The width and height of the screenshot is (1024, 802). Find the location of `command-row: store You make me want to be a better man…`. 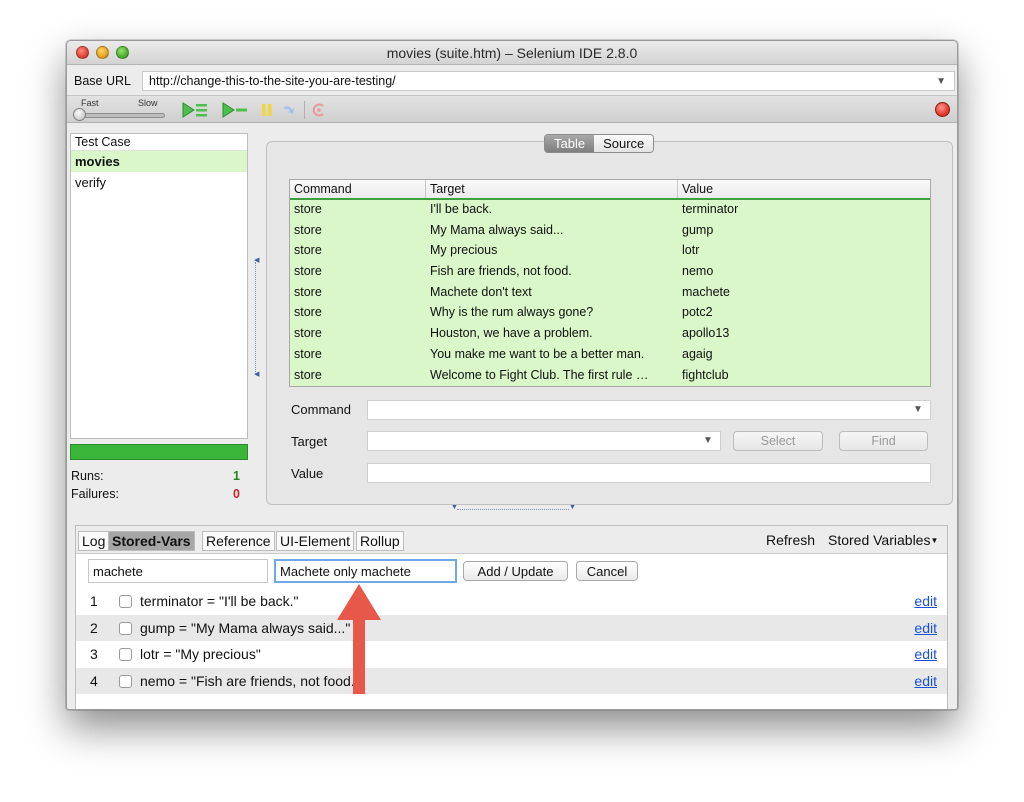

command-row: store You make me want to be a better man… is located at coordinates (610, 355).